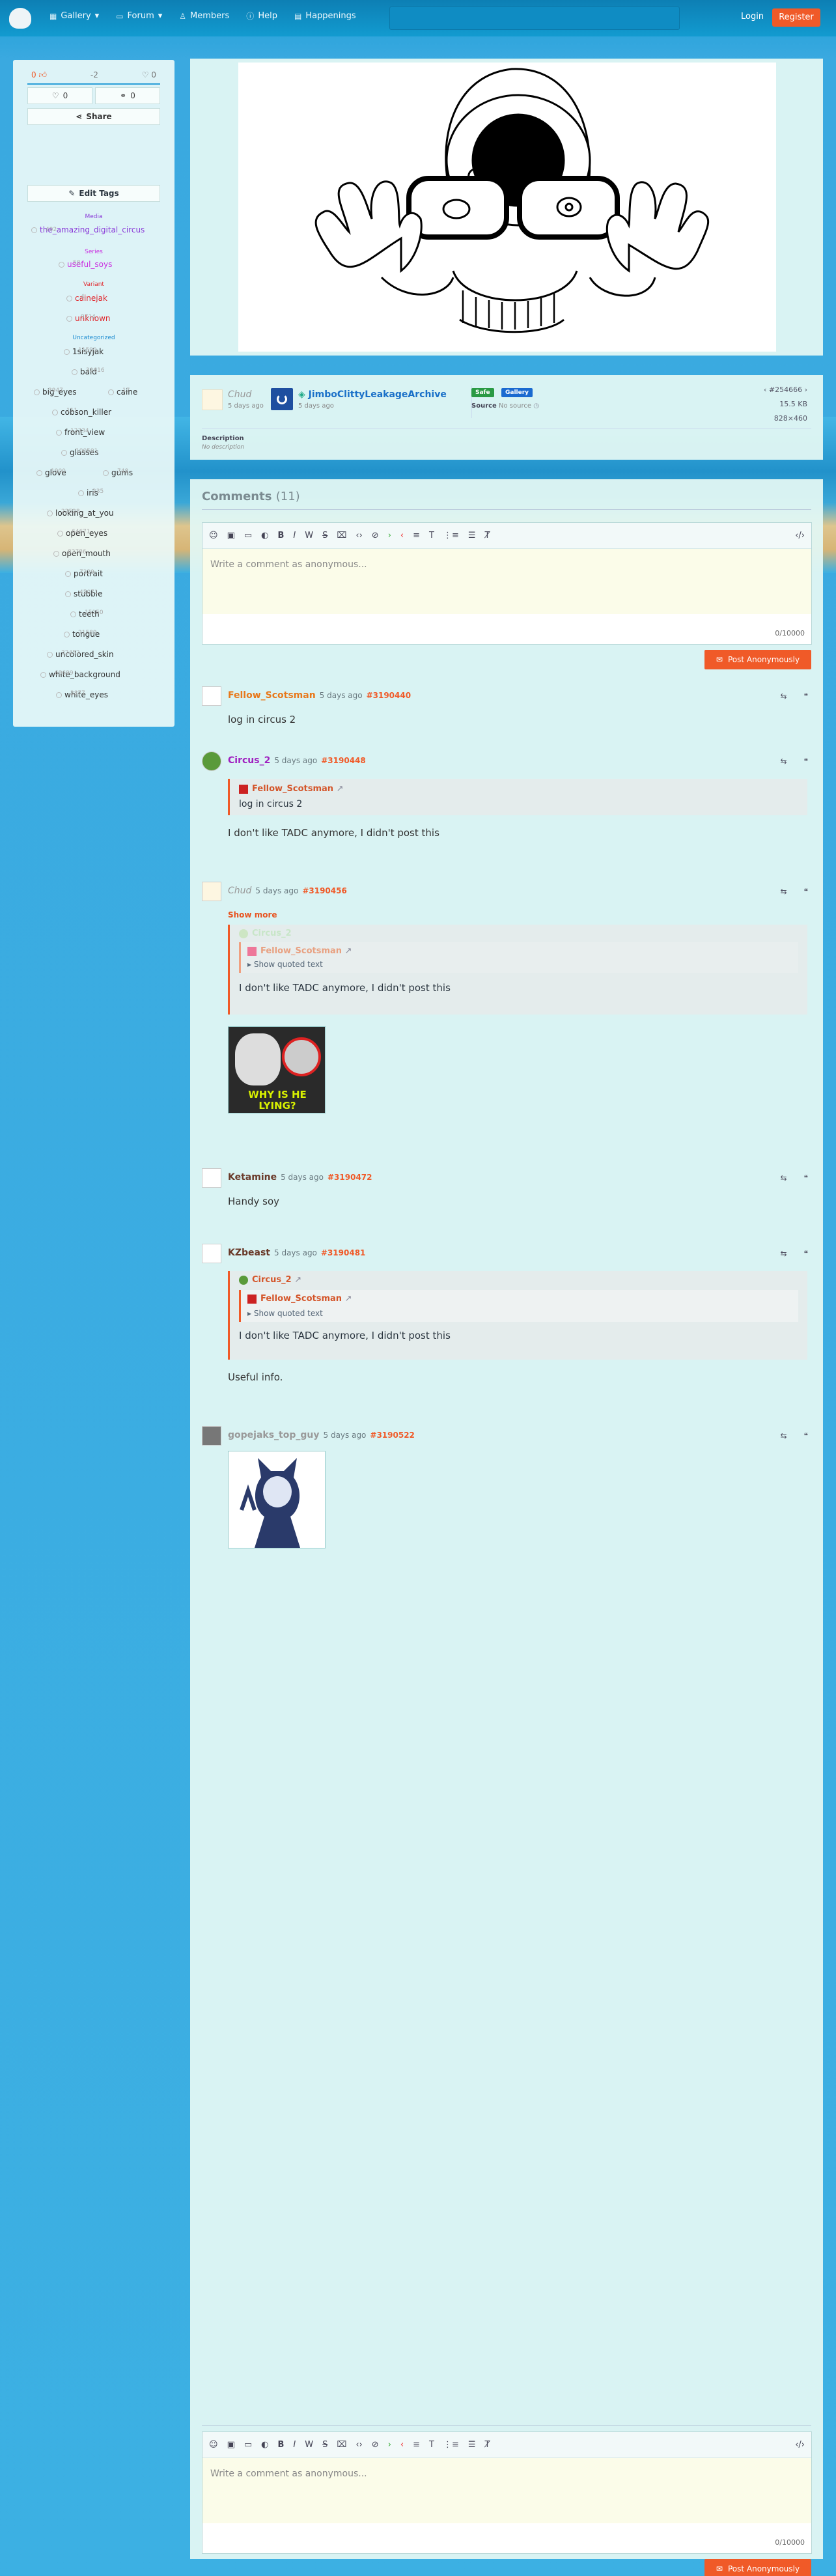  I want to click on approver-avatar, so click(282, 399).